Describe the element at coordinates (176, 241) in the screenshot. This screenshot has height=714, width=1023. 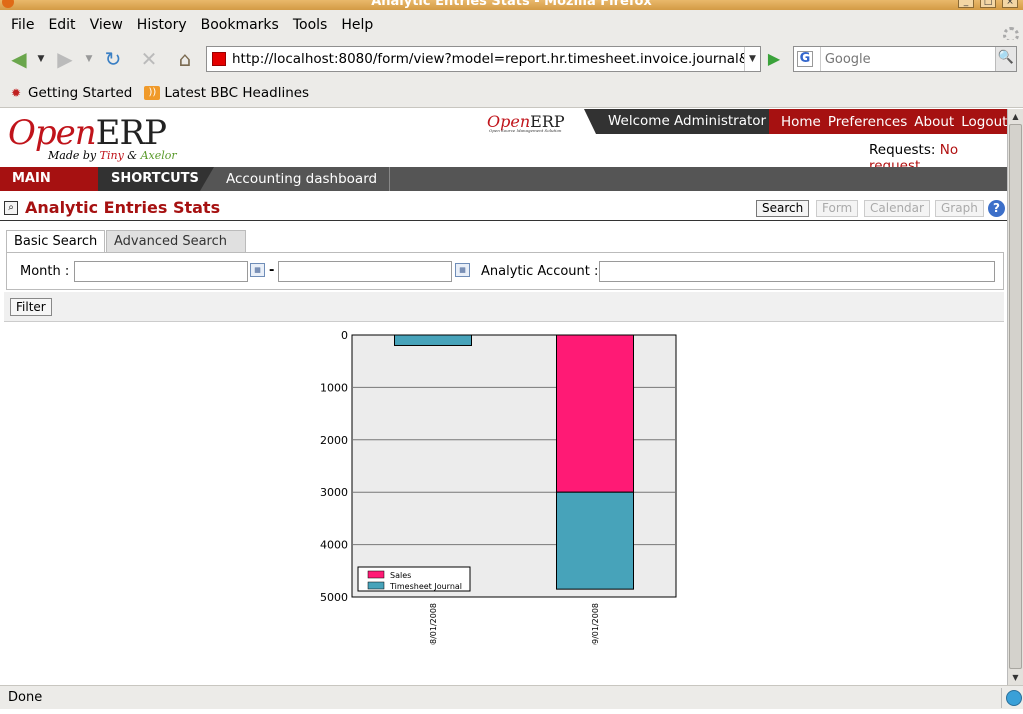
I see `tab-advanced-search: Advanced Search` at that location.